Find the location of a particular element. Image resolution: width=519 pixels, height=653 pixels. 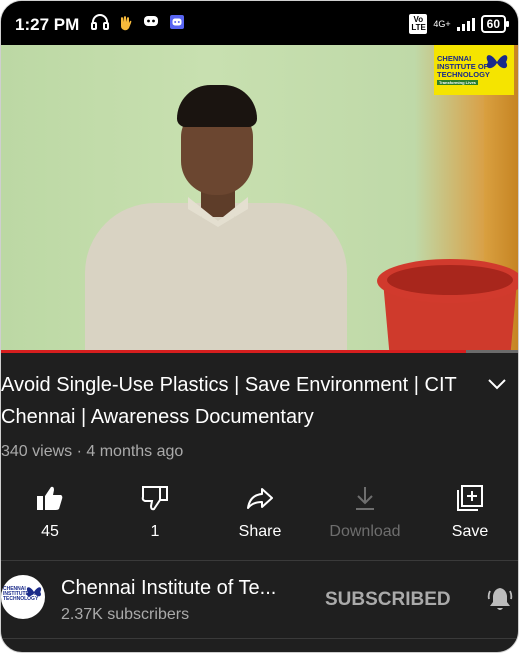

like-count: 45 is located at coordinates (50, 531).